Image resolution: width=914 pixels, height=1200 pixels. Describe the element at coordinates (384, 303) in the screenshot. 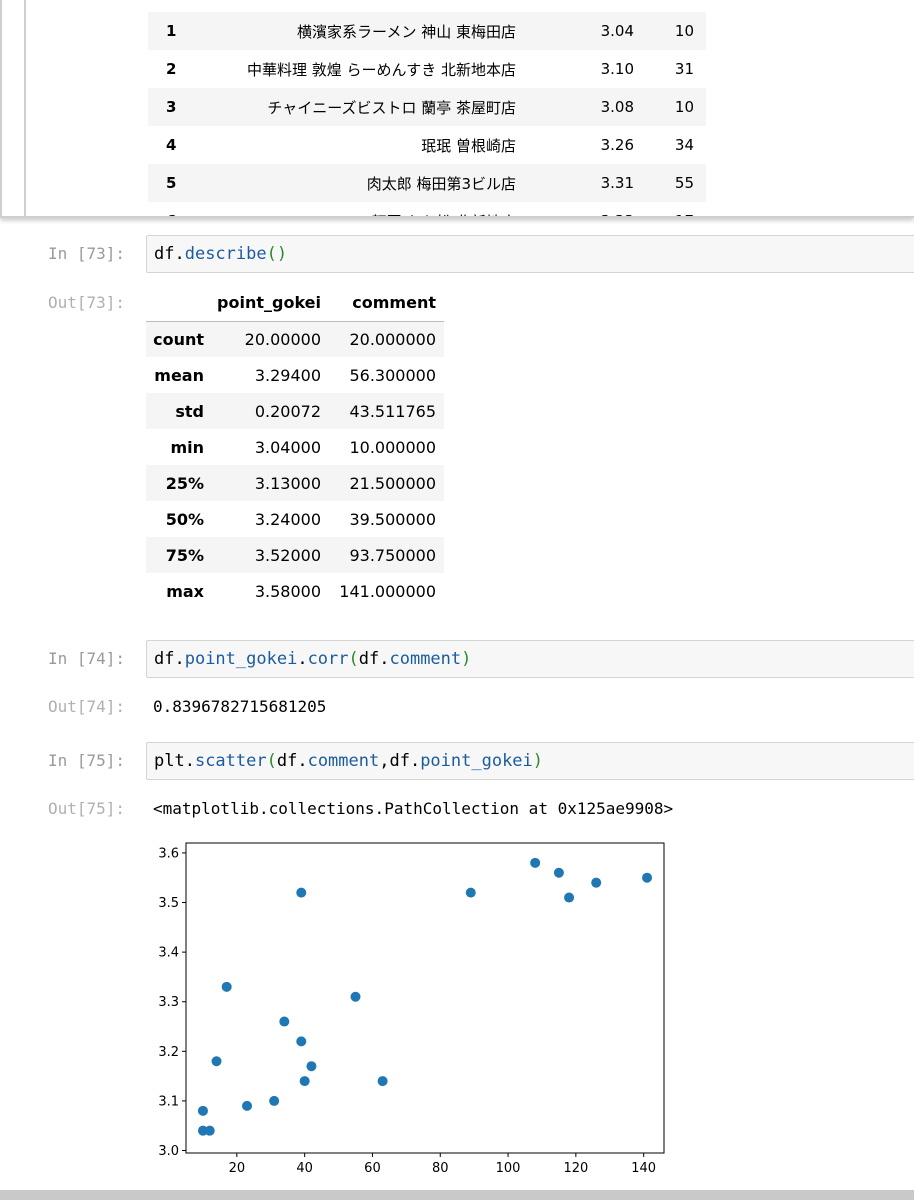

I see `describe-col-header: comment` at that location.